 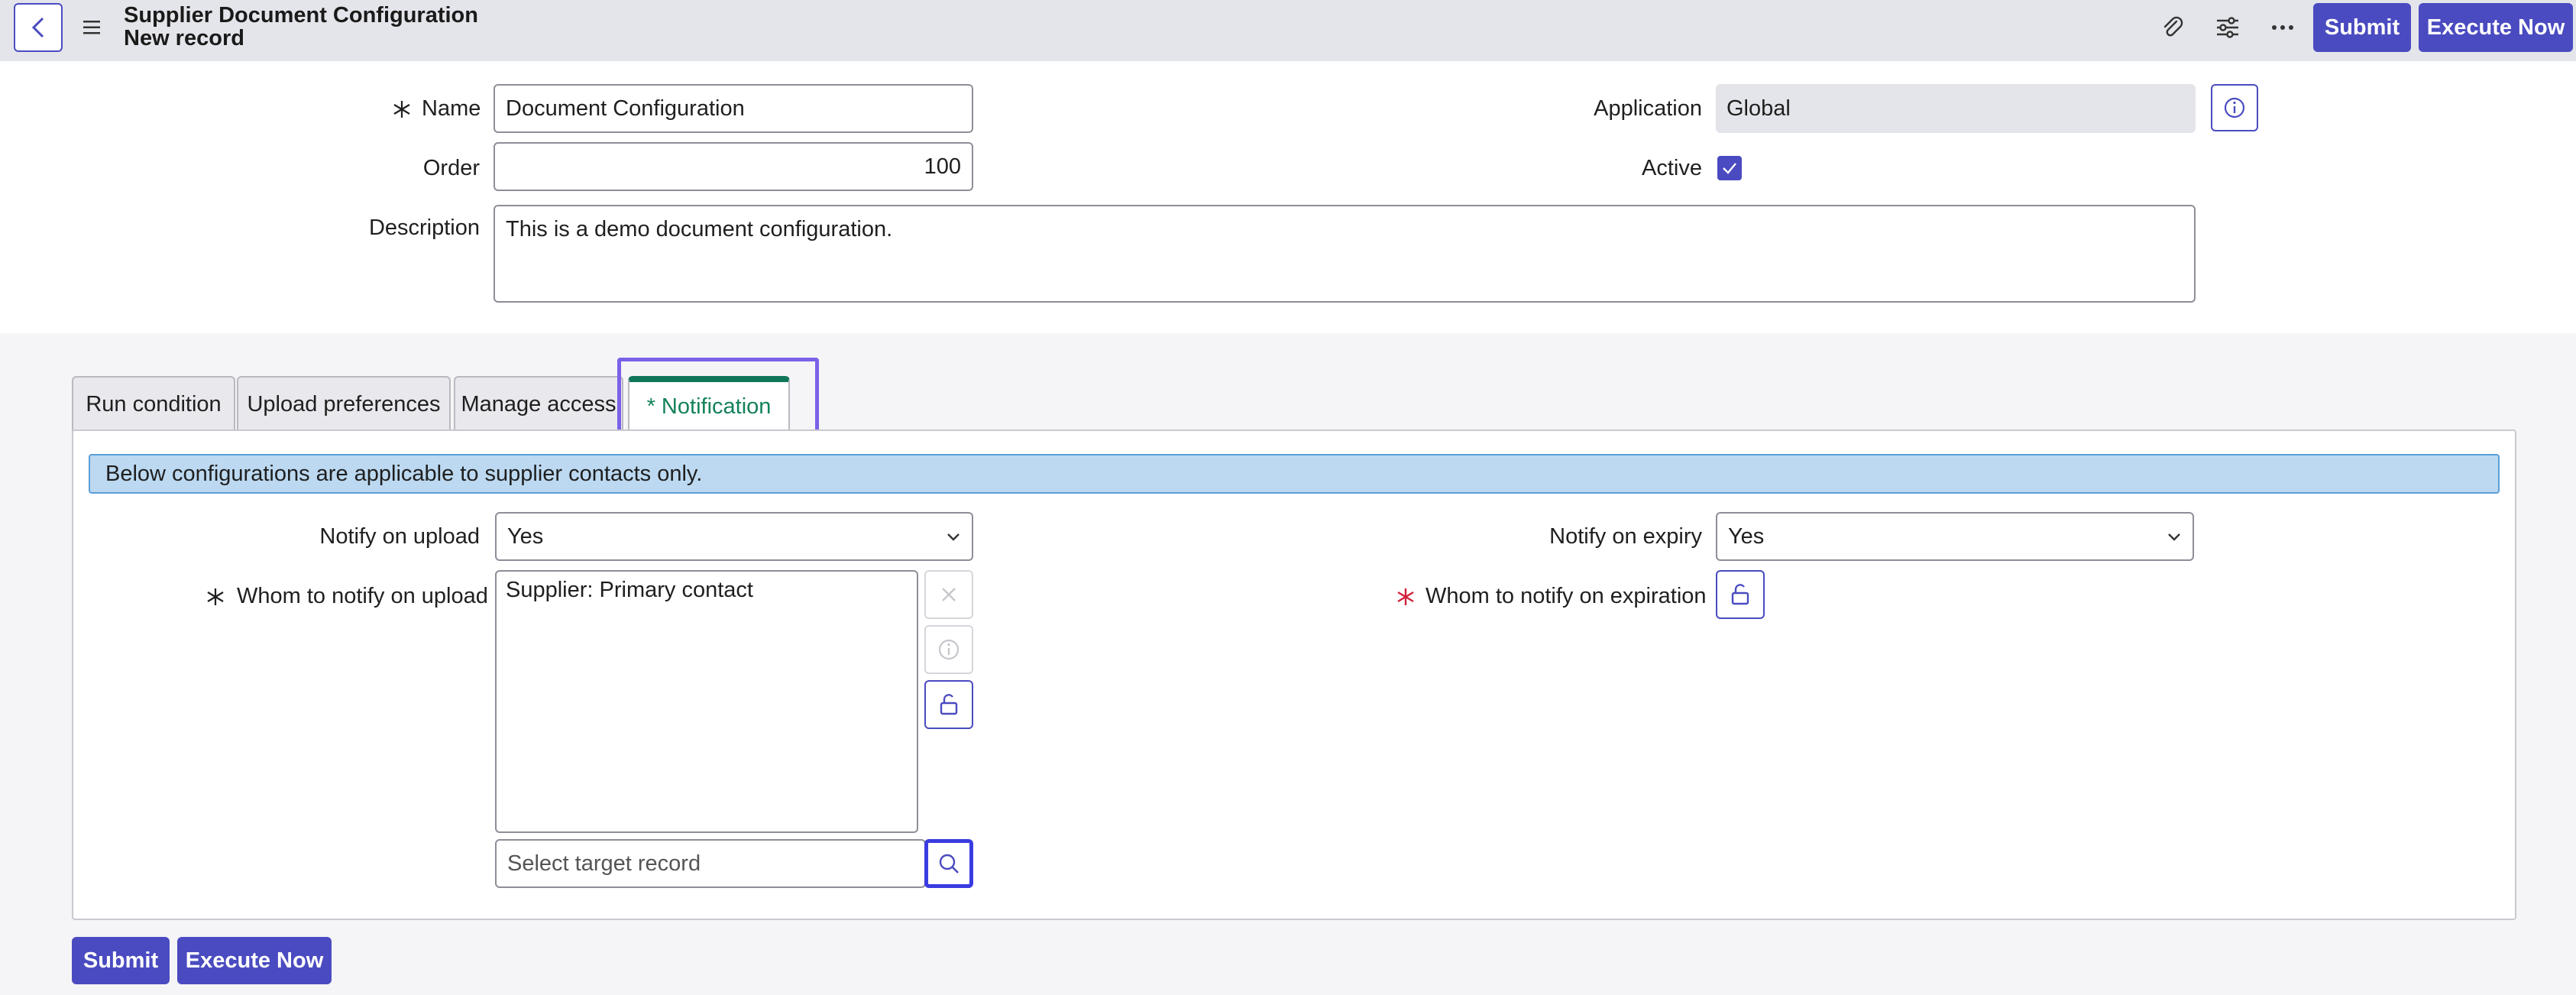 I want to click on attachment-button, so click(x=2172, y=27).